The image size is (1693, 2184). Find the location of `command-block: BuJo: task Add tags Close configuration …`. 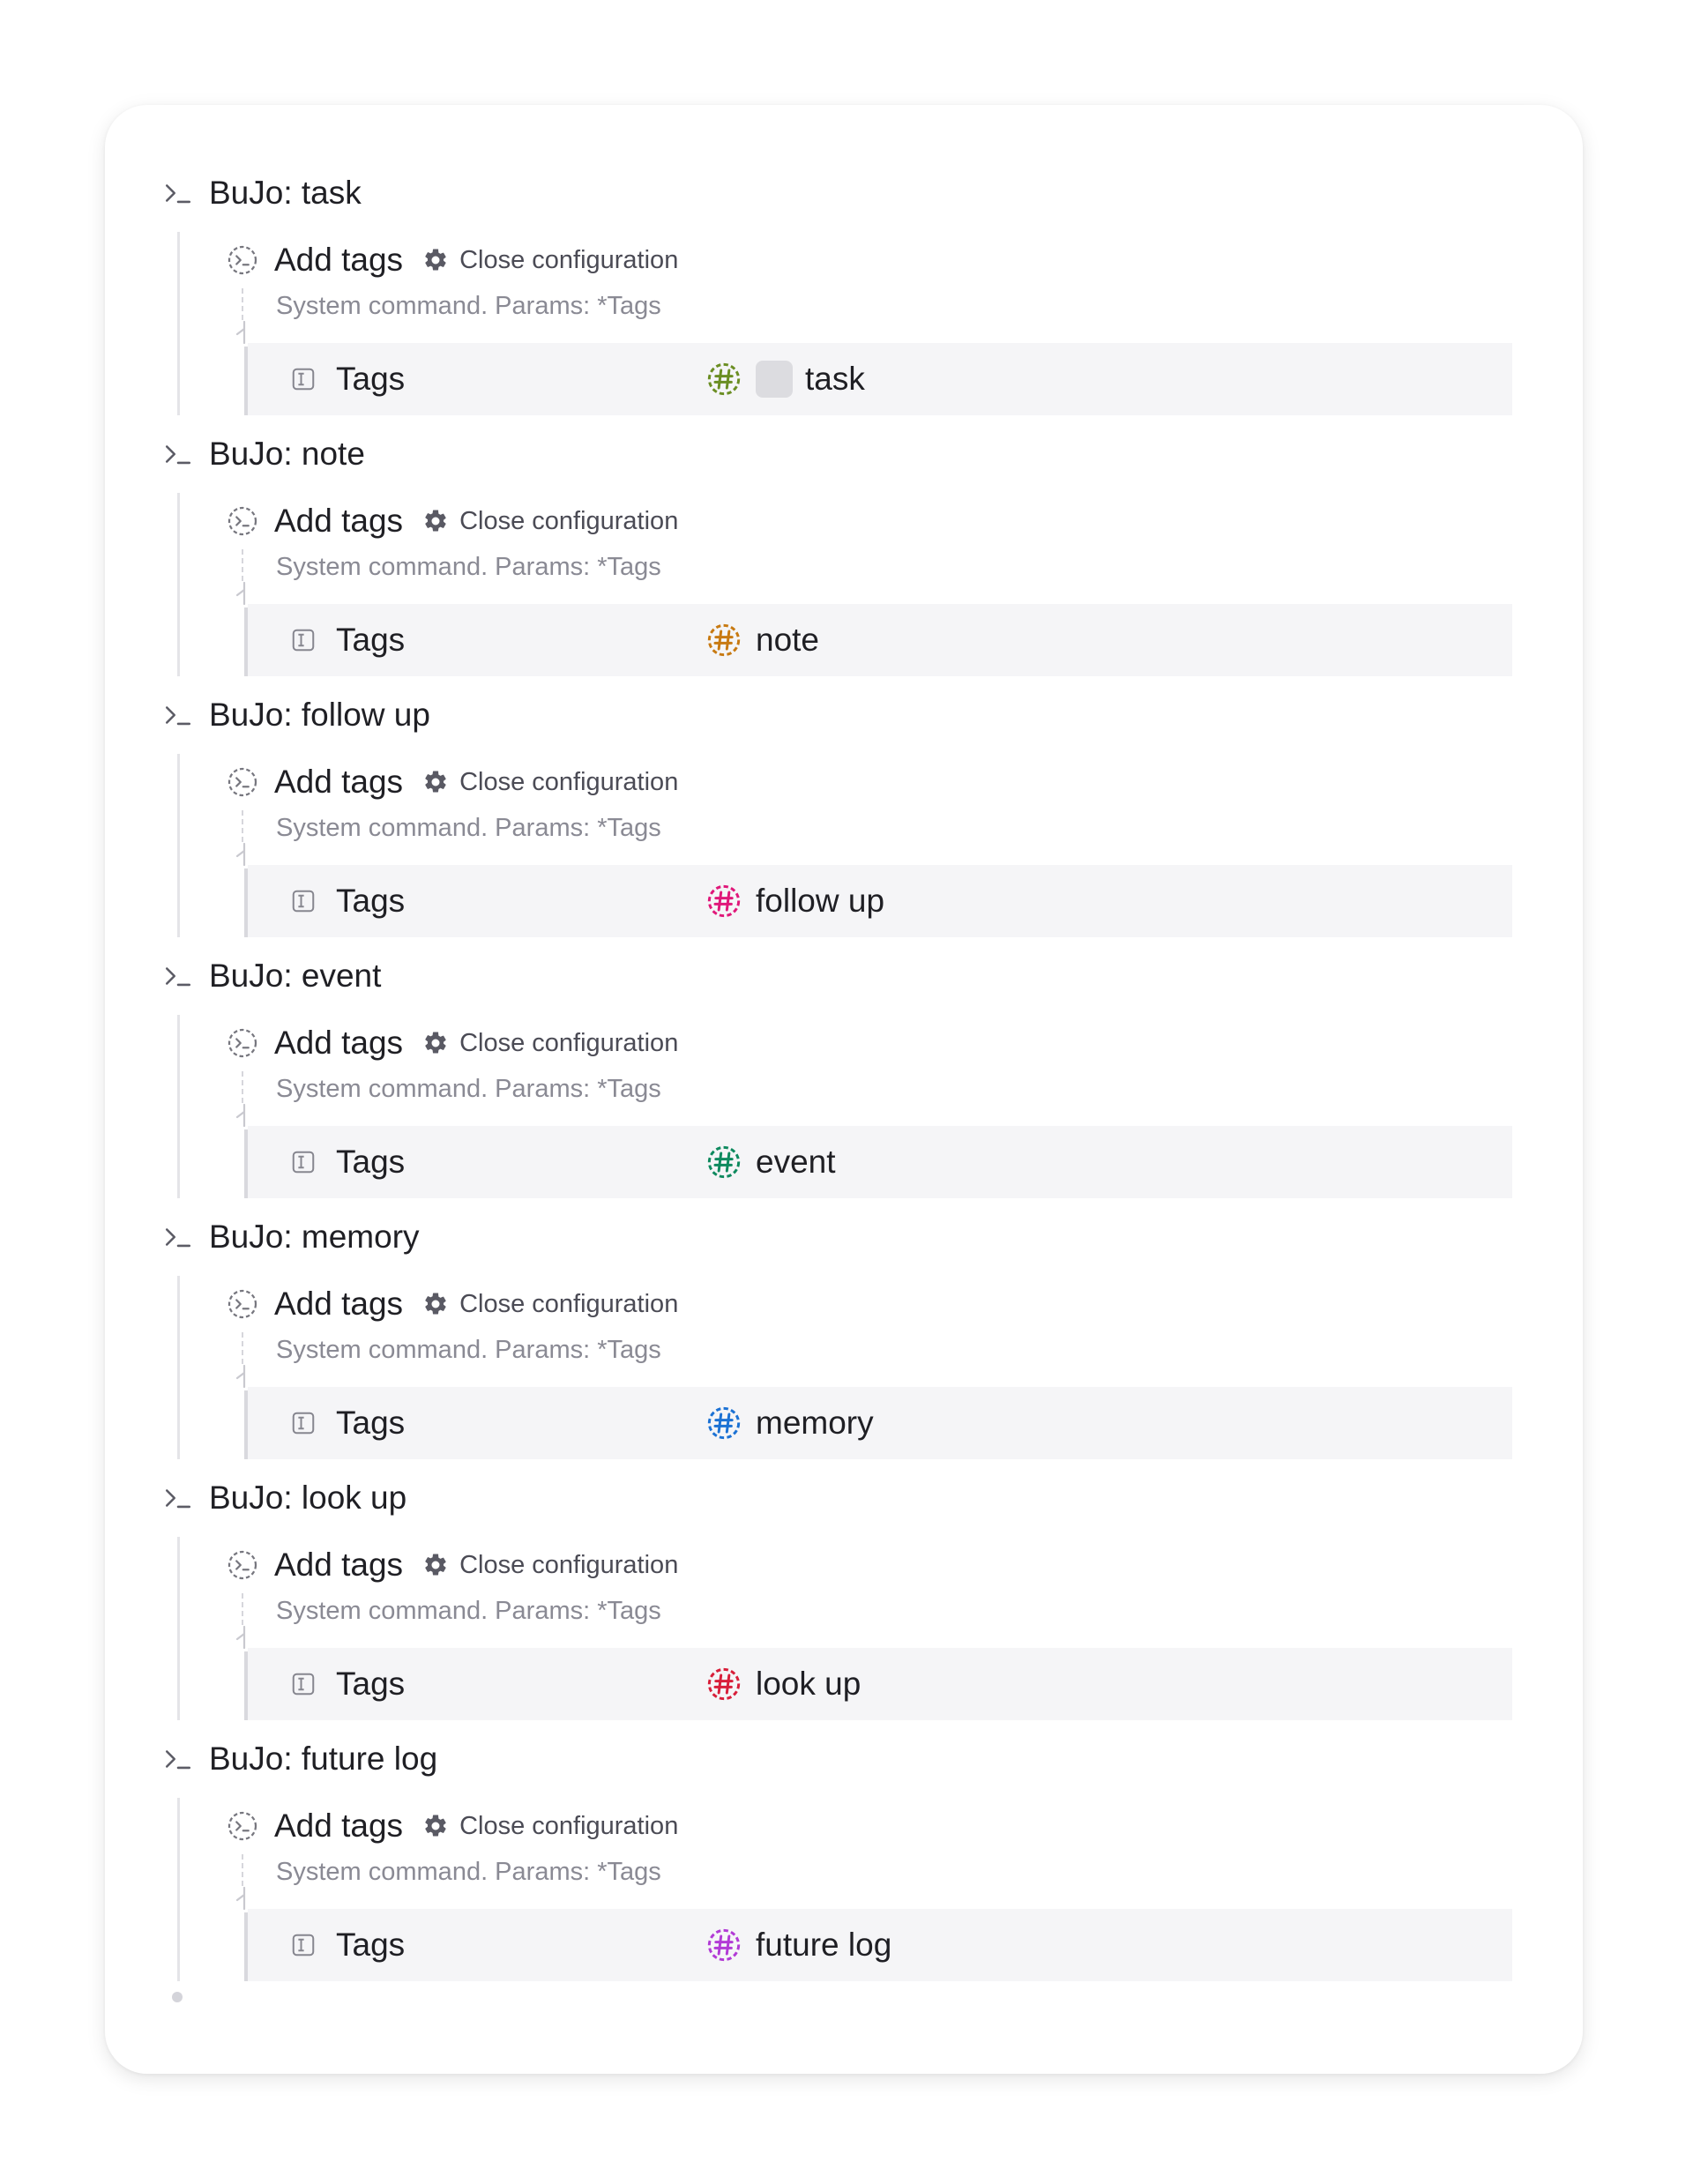

command-block: BuJo: task Add tags Close configuration … is located at coordinates (844, 284).